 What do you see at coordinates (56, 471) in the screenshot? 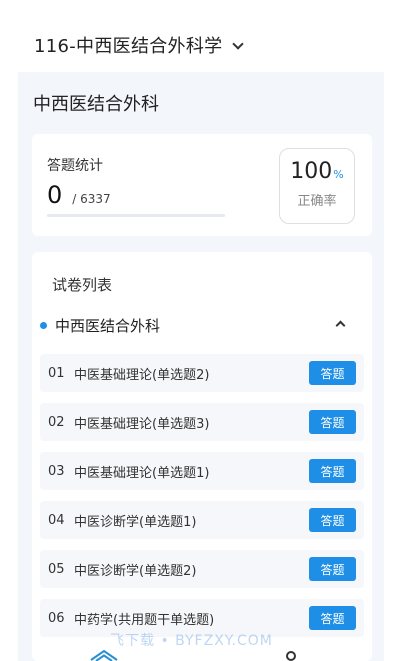
I see `paper-number: 03` at bounding box center [56, 471].